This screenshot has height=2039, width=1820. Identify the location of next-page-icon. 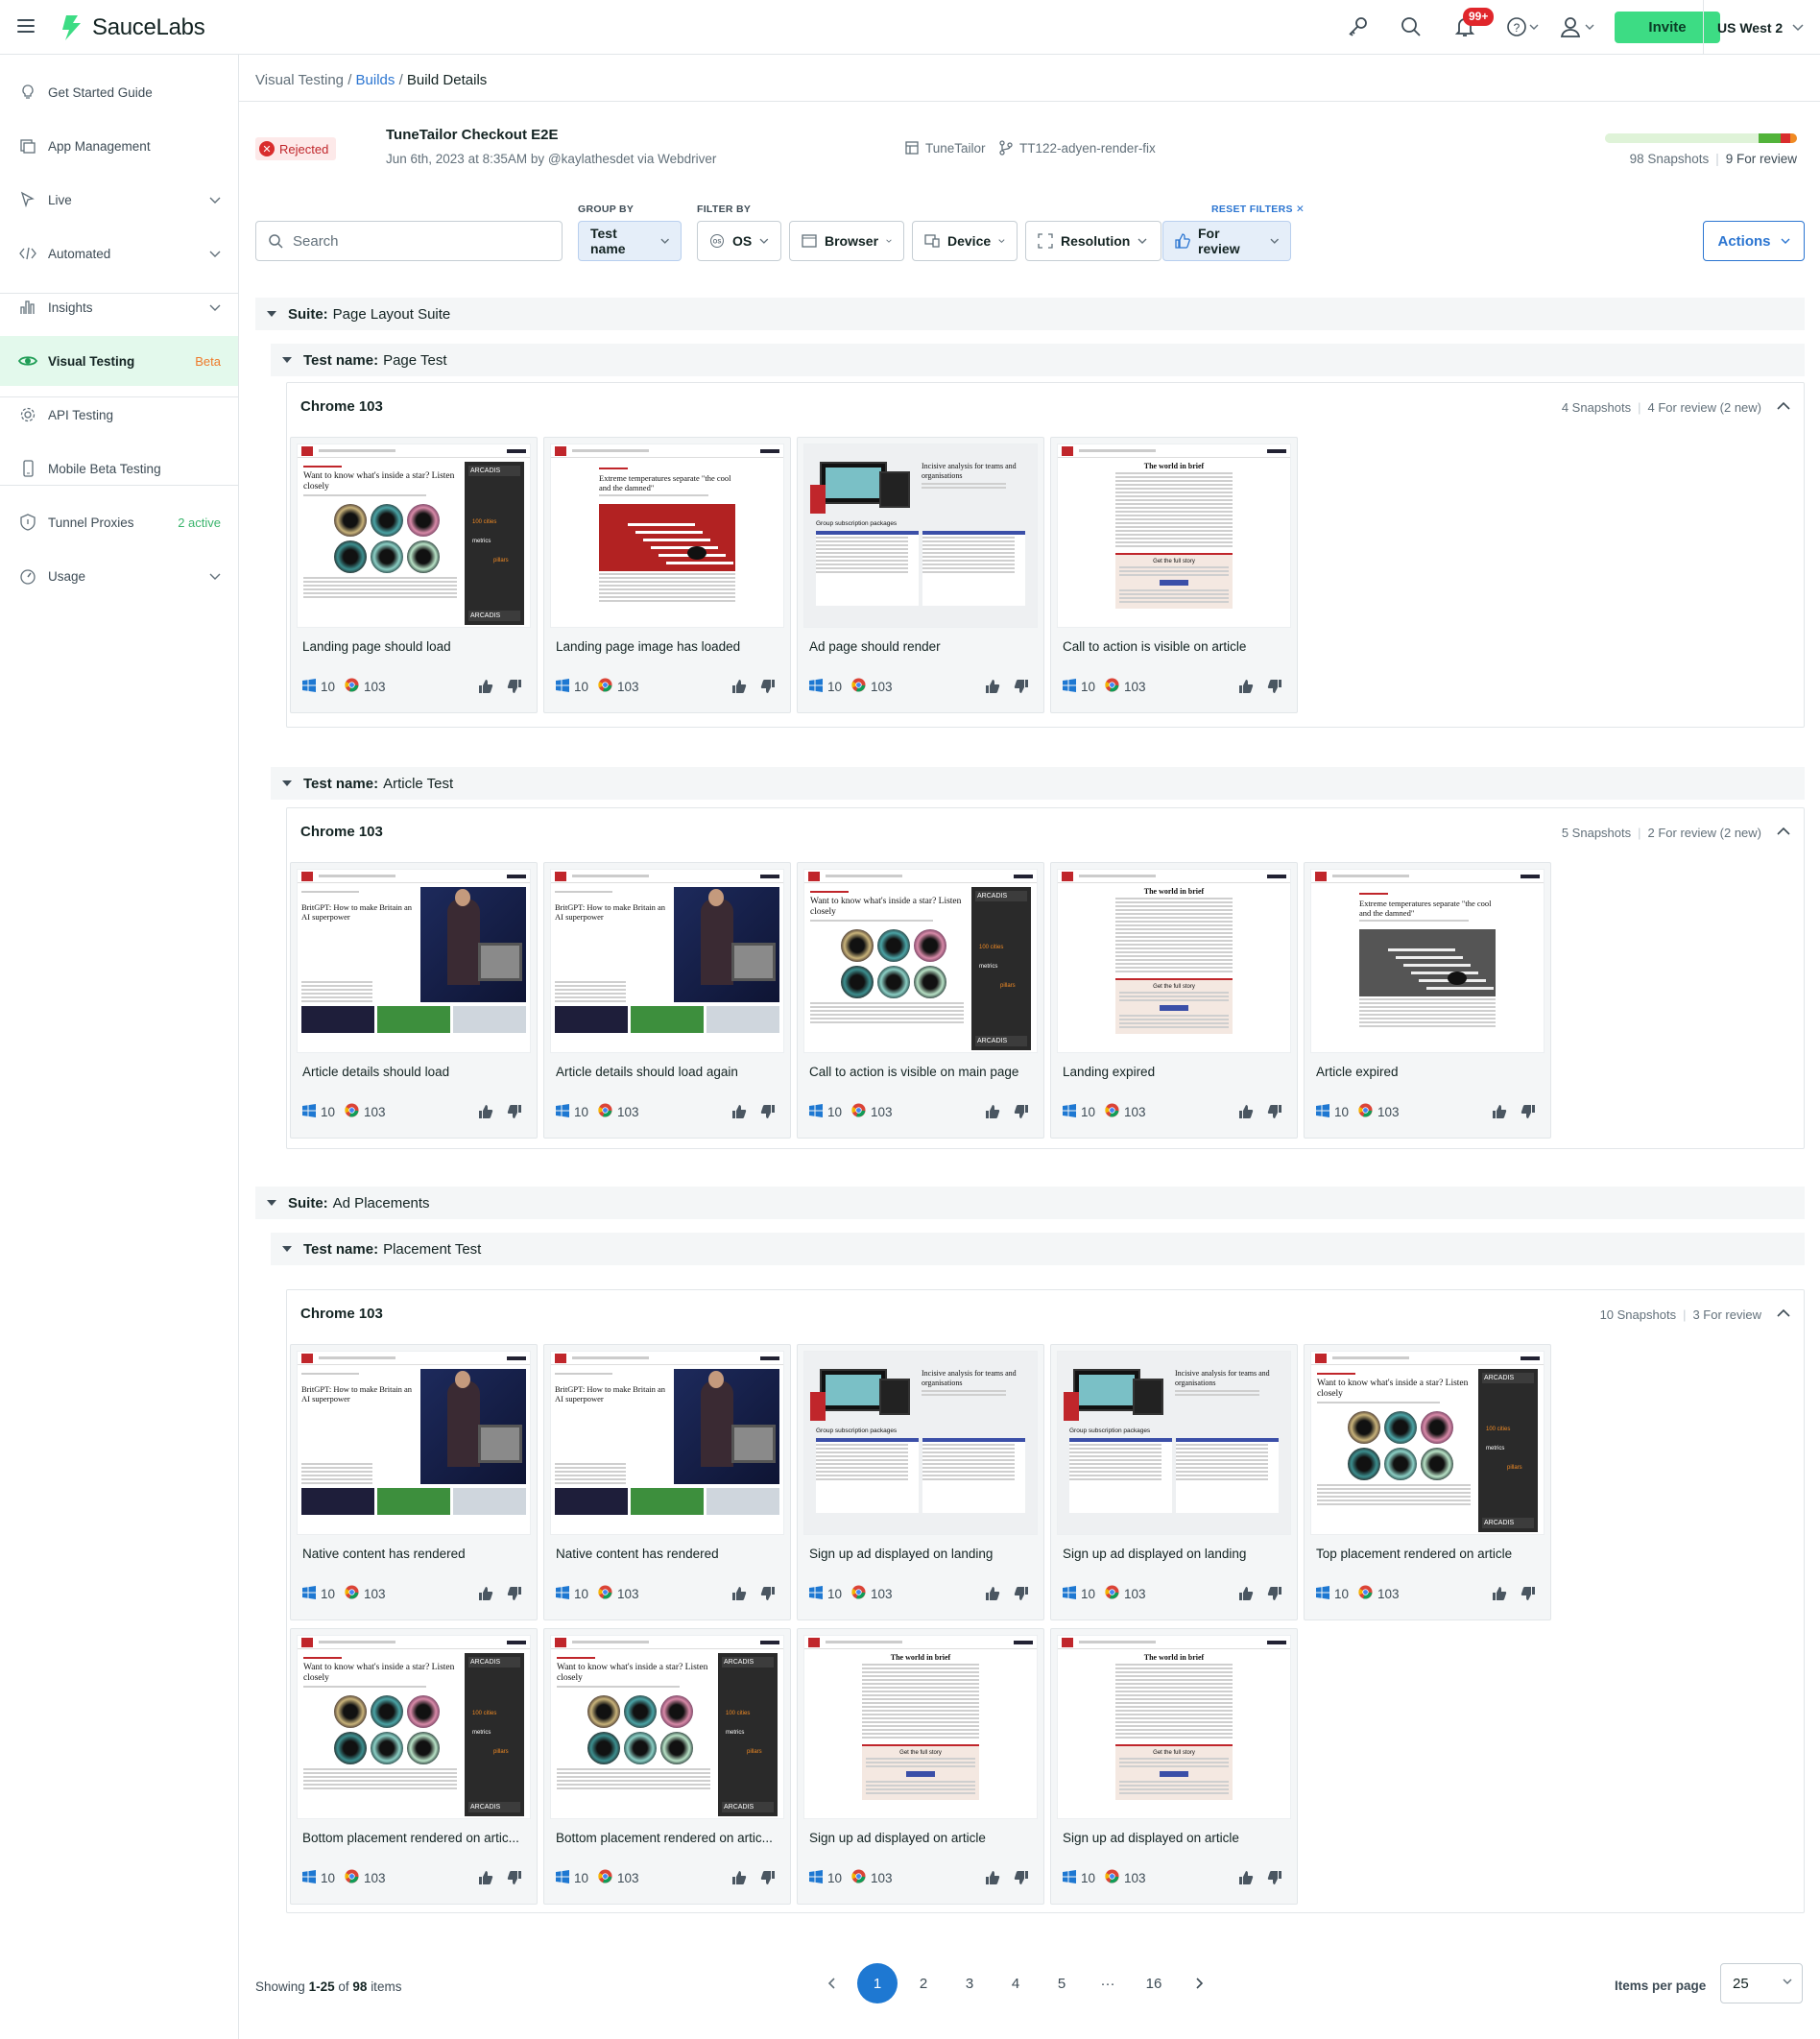
(1200, 1983).